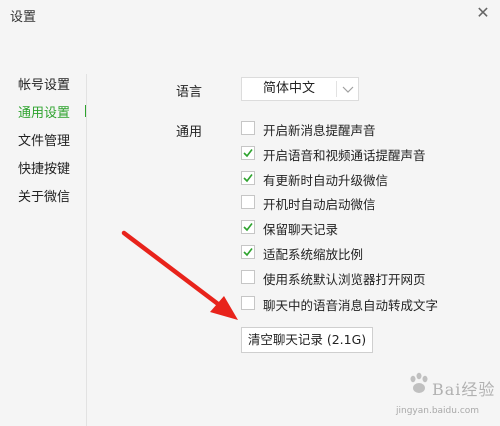 This screenshot has height=426, width=500. I want to click on red-arrow-annotation, so click(179, 275).